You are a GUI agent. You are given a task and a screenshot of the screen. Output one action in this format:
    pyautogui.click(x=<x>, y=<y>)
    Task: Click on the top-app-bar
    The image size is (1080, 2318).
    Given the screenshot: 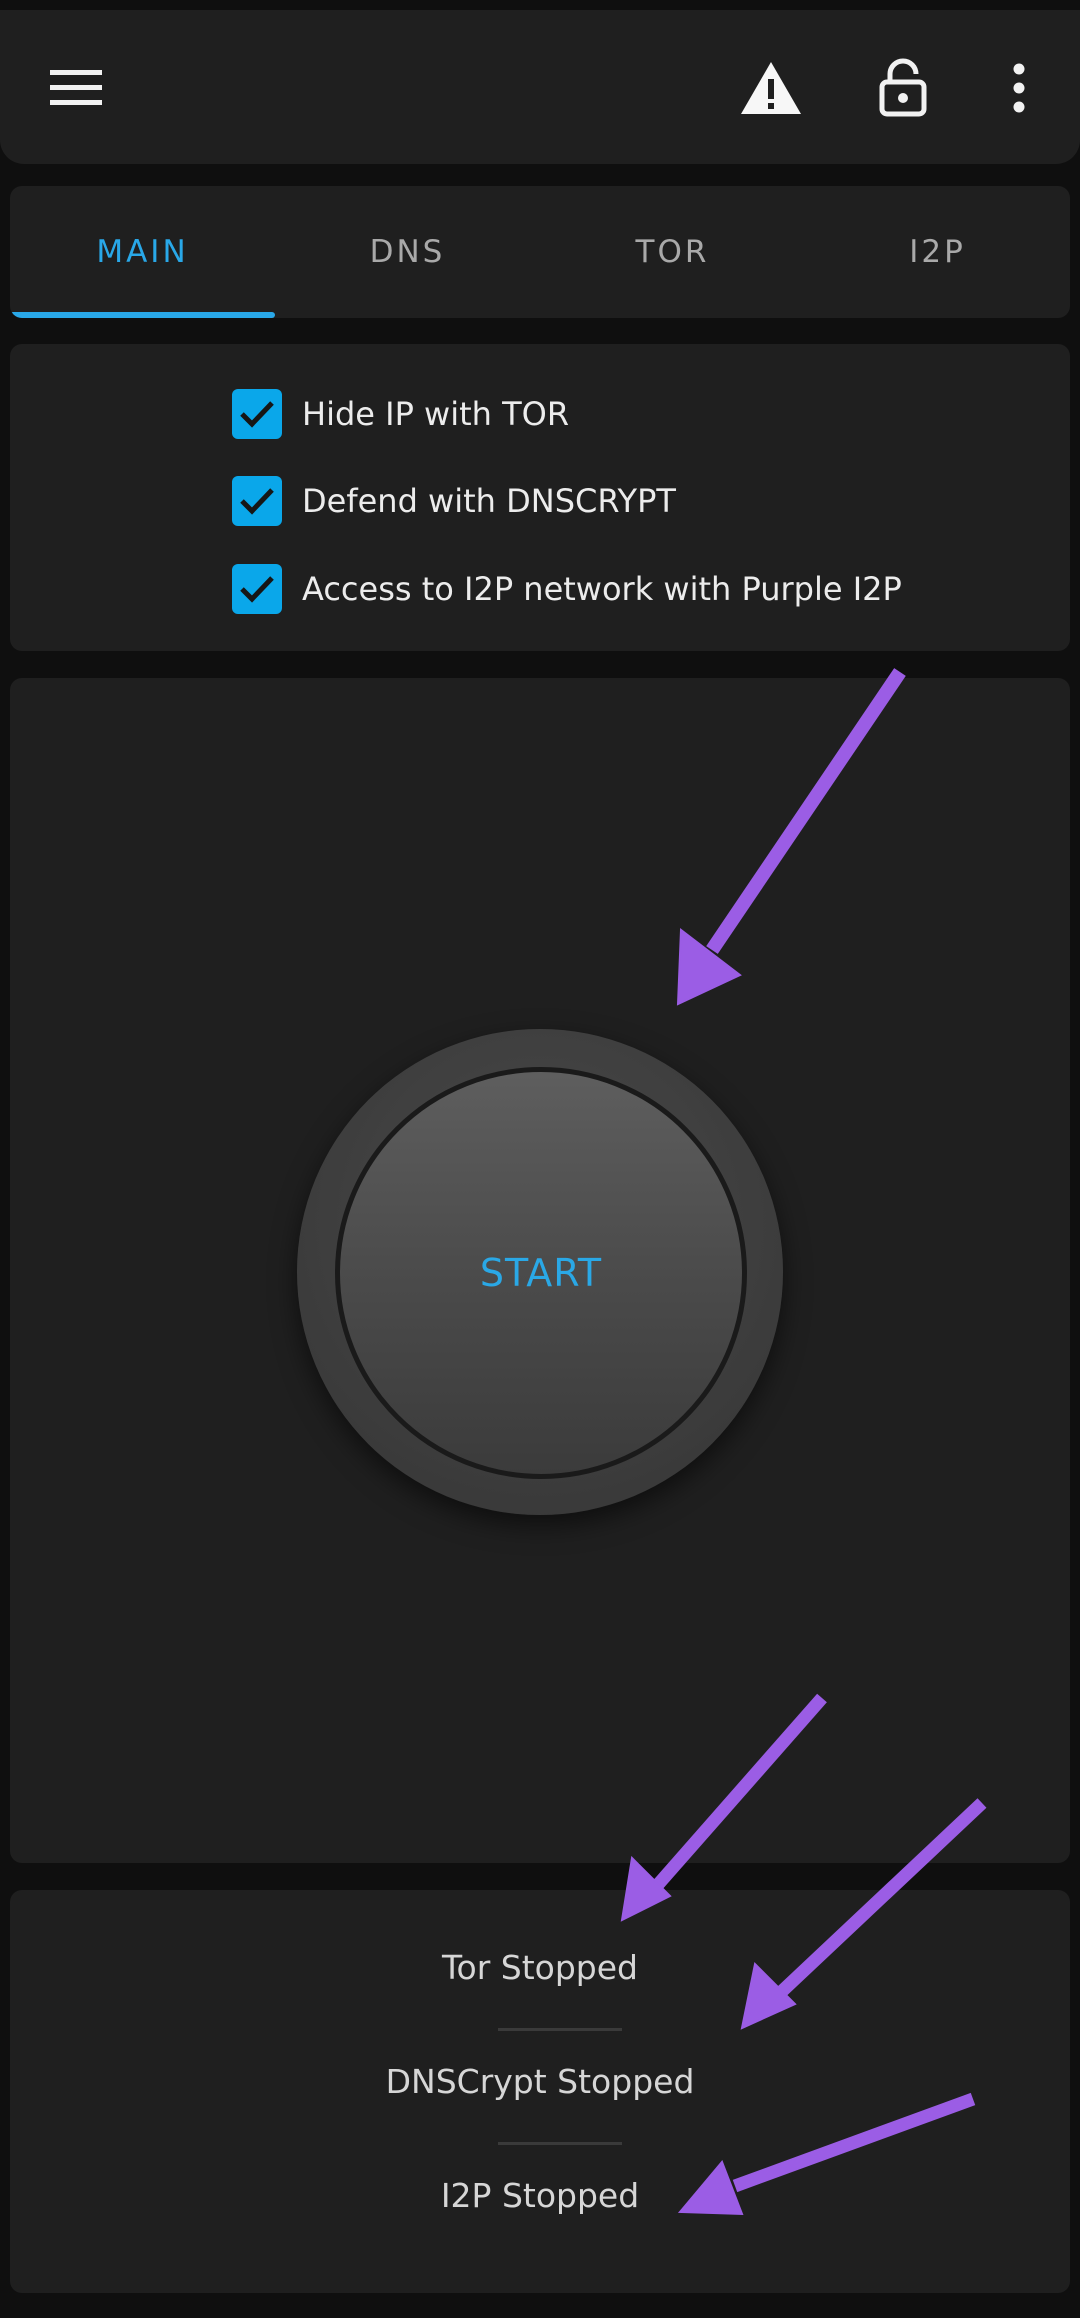 What is the action you would take?
    pyautogui.click(x=540, y=87)
    